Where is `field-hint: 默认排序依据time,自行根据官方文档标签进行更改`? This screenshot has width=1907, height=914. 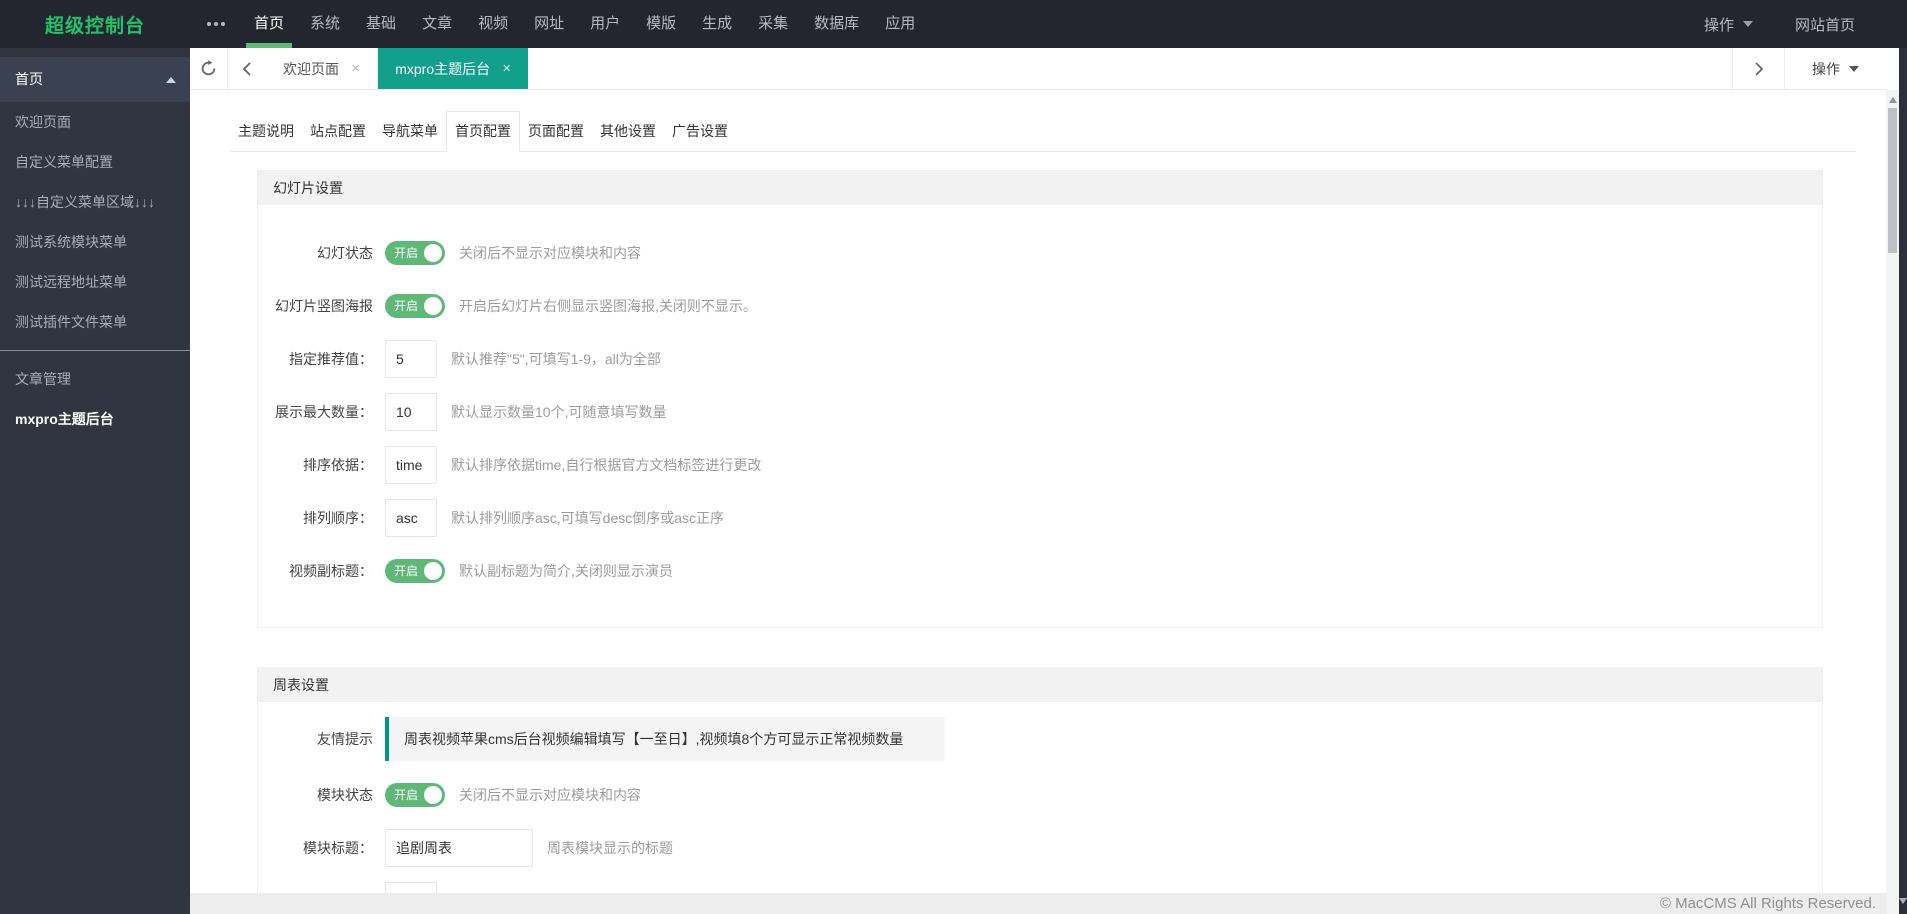 field-hint: 默认排序依据time,自行根据官方文档标签进行更改 is located at coordinates (606, 465).